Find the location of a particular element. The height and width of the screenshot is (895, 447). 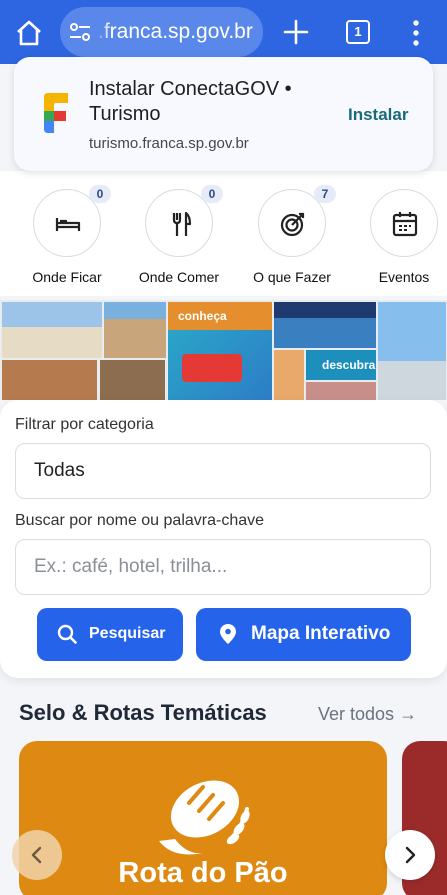

category-label: Onde Comer is located at coordinates (179, 277).